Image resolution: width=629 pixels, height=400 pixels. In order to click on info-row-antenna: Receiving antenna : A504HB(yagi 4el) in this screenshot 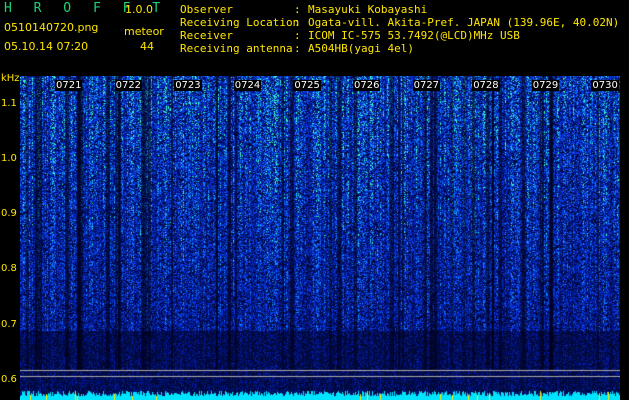, I will do `click(399, 48)`.